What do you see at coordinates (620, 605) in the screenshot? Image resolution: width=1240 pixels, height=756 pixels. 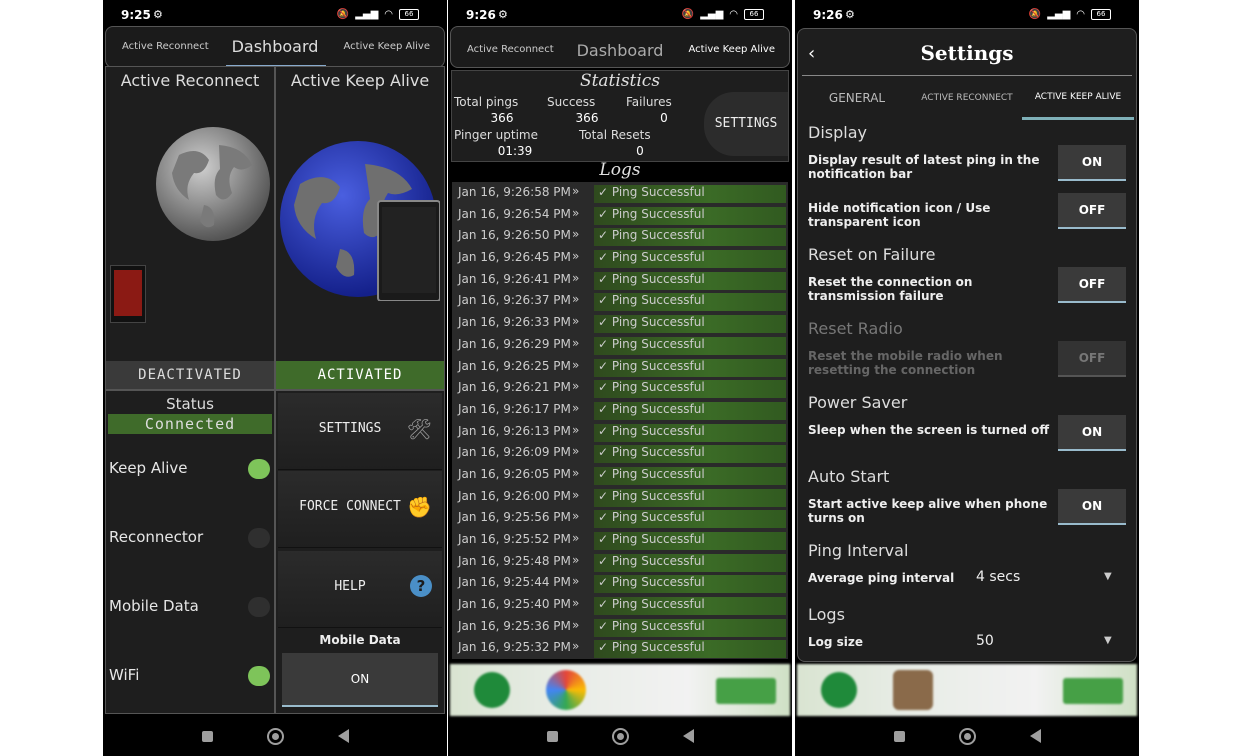 I see `log-row: Jan 16, 9:25:40 PM» ✓ Ping Successful` at bounding box center [620, 605].